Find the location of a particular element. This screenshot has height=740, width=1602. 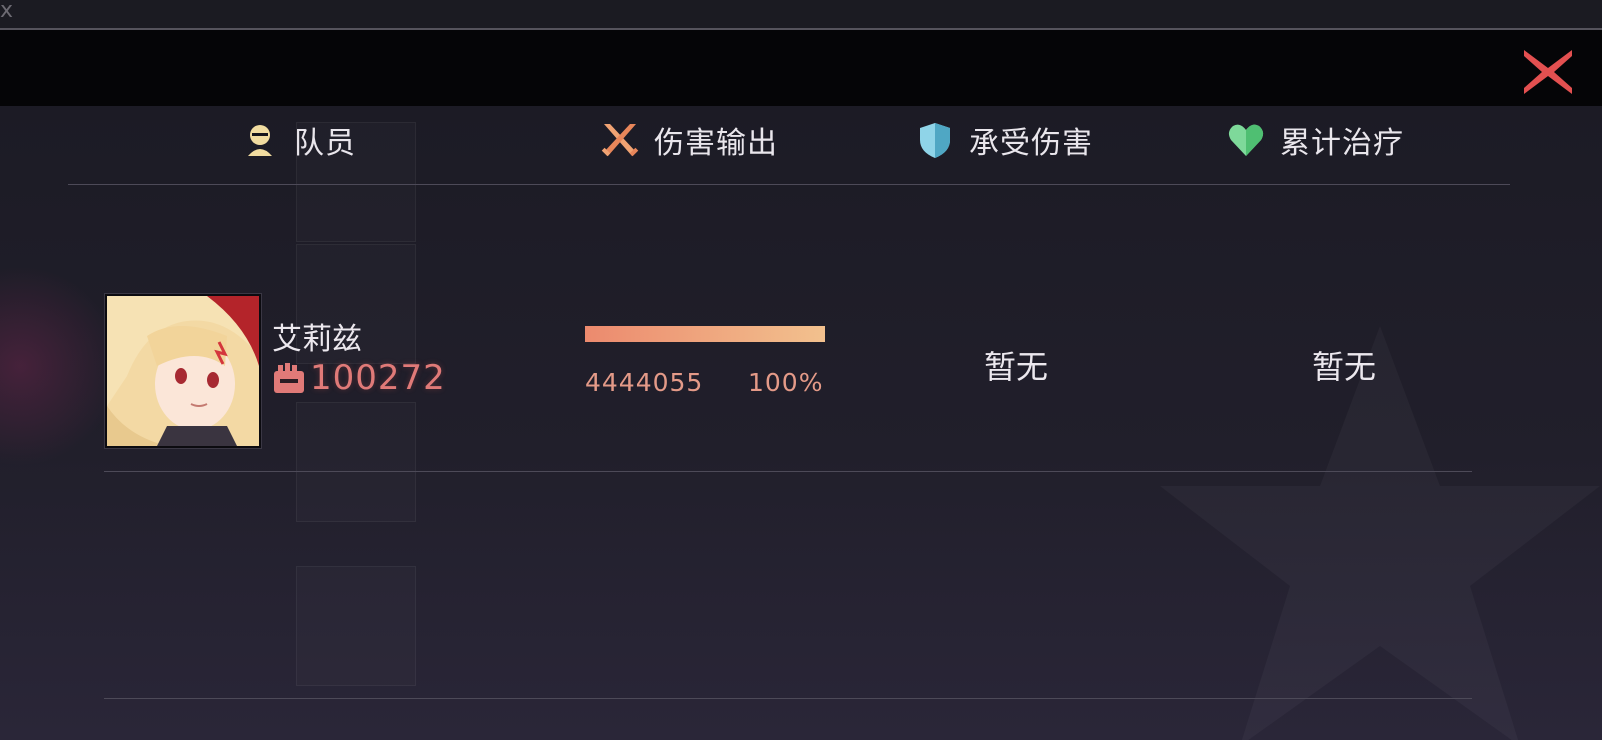

close-icon is located at coordinates (1548, 72).